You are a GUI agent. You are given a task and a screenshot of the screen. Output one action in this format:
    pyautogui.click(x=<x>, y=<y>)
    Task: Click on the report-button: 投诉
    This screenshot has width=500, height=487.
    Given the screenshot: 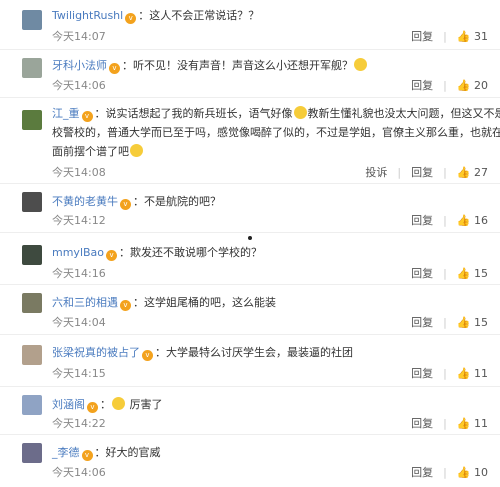 What is the action you would take?
    pyautogui.click(x=376, y=172)
    